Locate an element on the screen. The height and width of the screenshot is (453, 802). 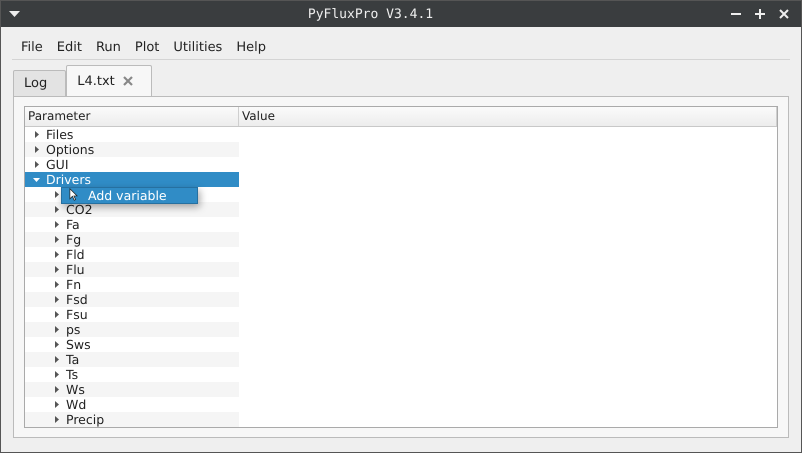
window-title: PyFluxPro V3.4.1 is located at coordinates (370, 14).